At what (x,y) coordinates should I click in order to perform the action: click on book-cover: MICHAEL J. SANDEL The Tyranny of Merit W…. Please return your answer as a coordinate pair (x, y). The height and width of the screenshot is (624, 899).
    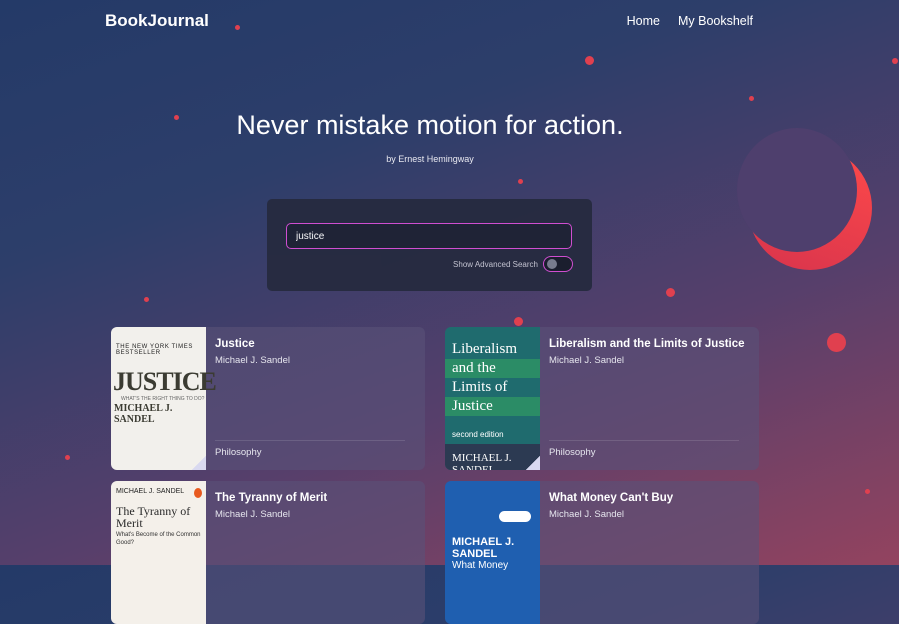
    Looking at the image, I should click on (158, 552).